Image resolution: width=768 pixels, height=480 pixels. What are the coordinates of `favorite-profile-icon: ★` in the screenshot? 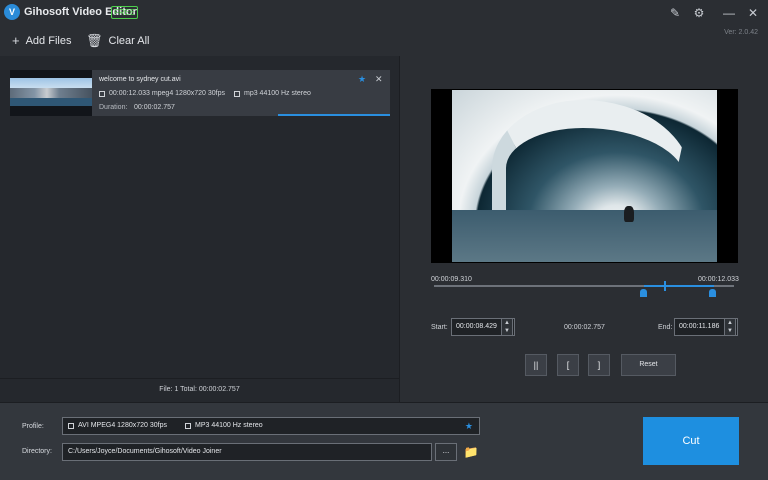 It's located at (469, 426).